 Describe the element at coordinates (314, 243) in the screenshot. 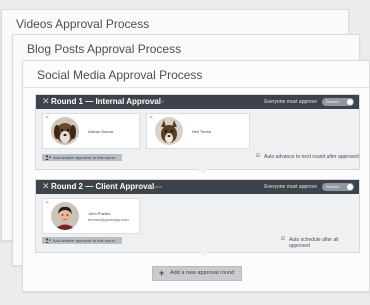

I see `auto-schedule-label: Auto schedule after all approved` at that location.